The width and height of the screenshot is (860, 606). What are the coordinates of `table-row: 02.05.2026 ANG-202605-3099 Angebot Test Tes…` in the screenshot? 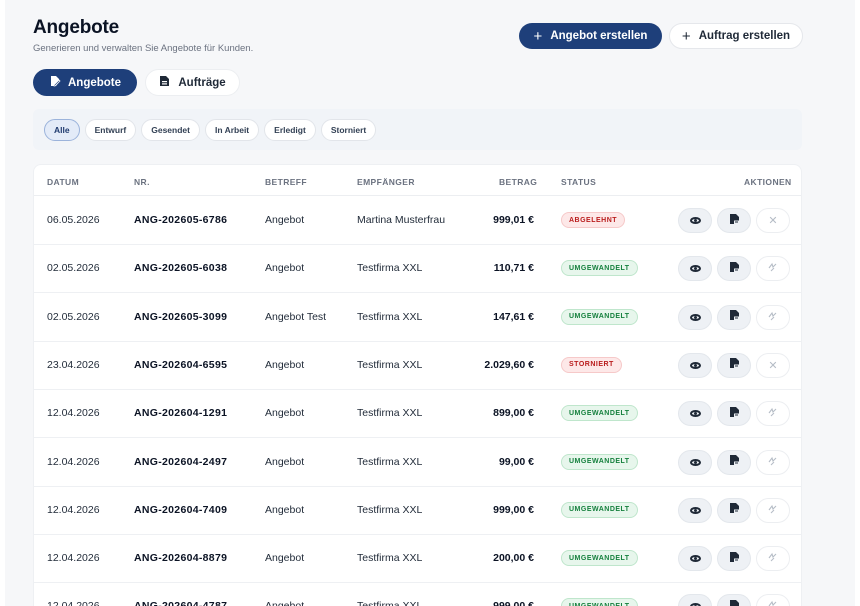 It's located at (417, 318).